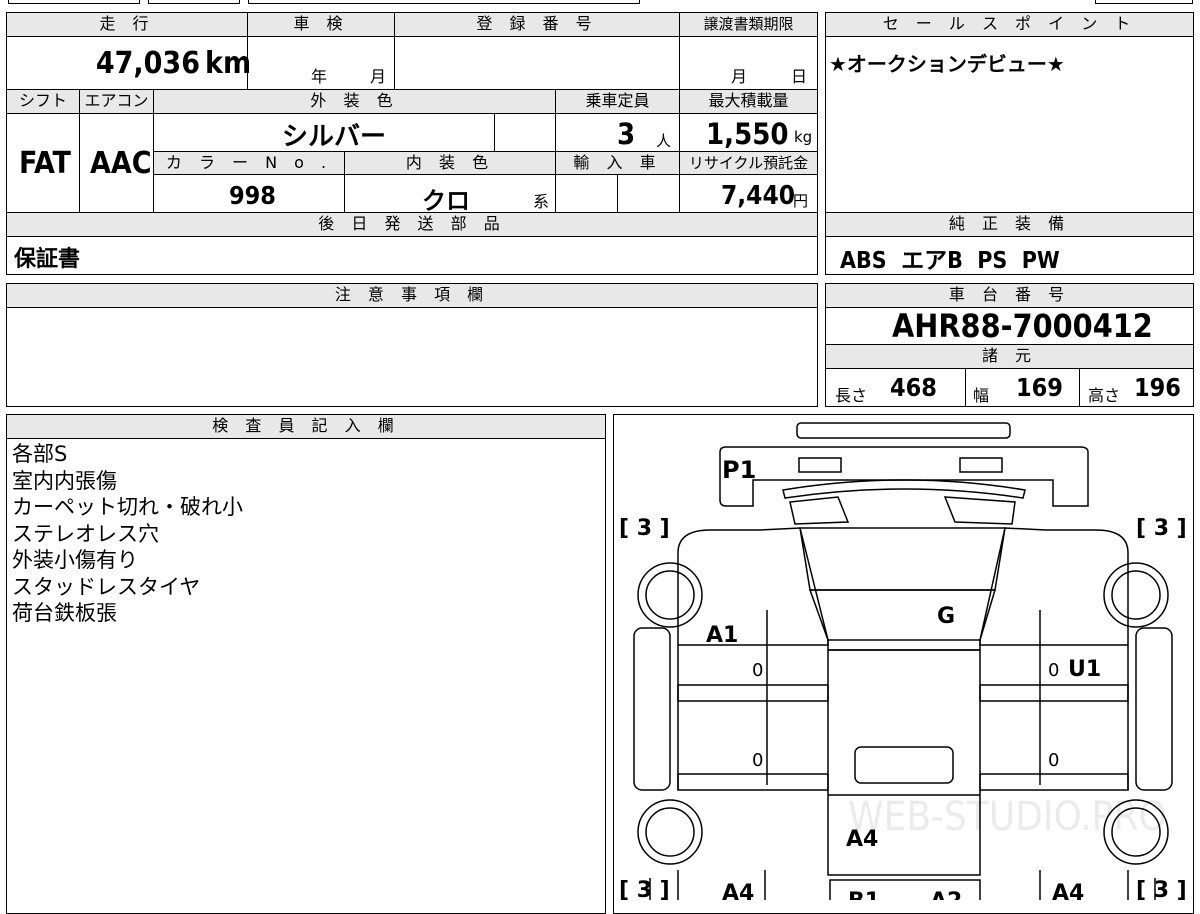 This screenshot has width=1200, height=914. What do you see at coordinates (75, 560) in the screenshot?
I see `inspector-line: 外装小傷有り` at bounding box center [75, 560].